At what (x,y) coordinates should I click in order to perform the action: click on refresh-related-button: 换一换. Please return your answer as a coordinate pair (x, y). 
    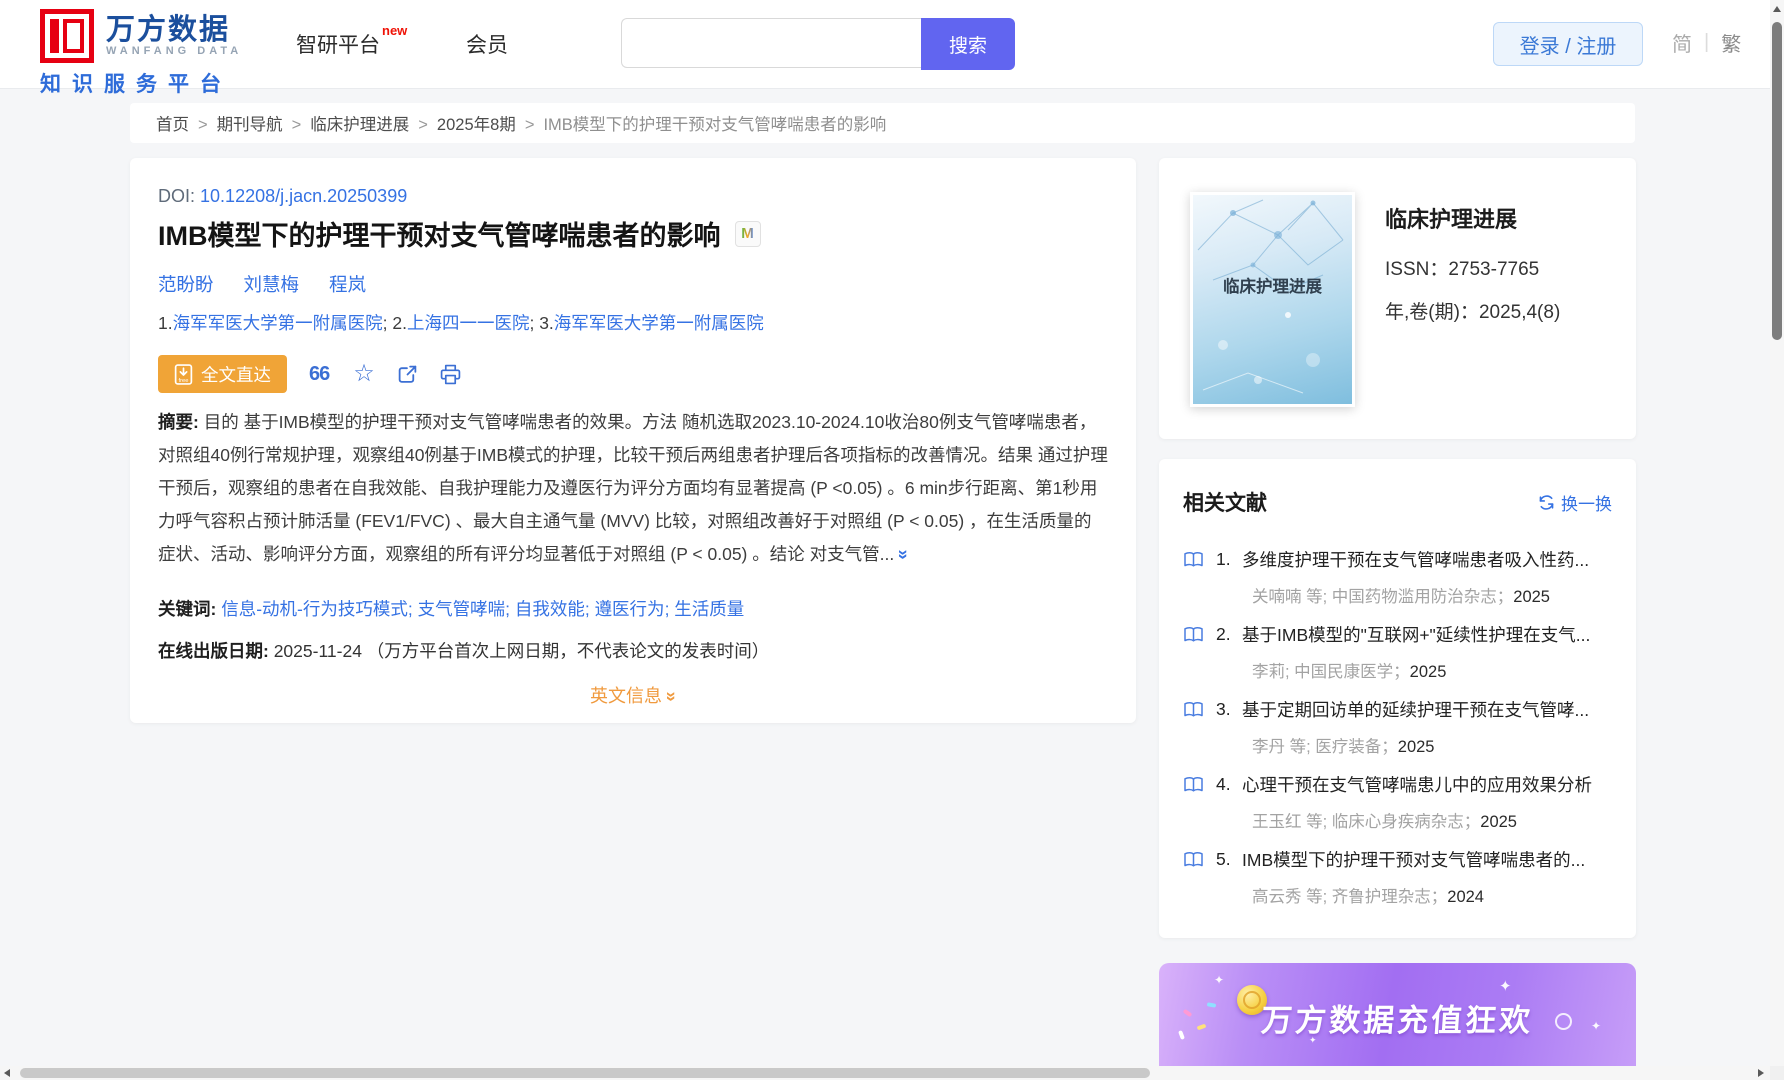
    Looking at the image, I should click on (1575, 502).